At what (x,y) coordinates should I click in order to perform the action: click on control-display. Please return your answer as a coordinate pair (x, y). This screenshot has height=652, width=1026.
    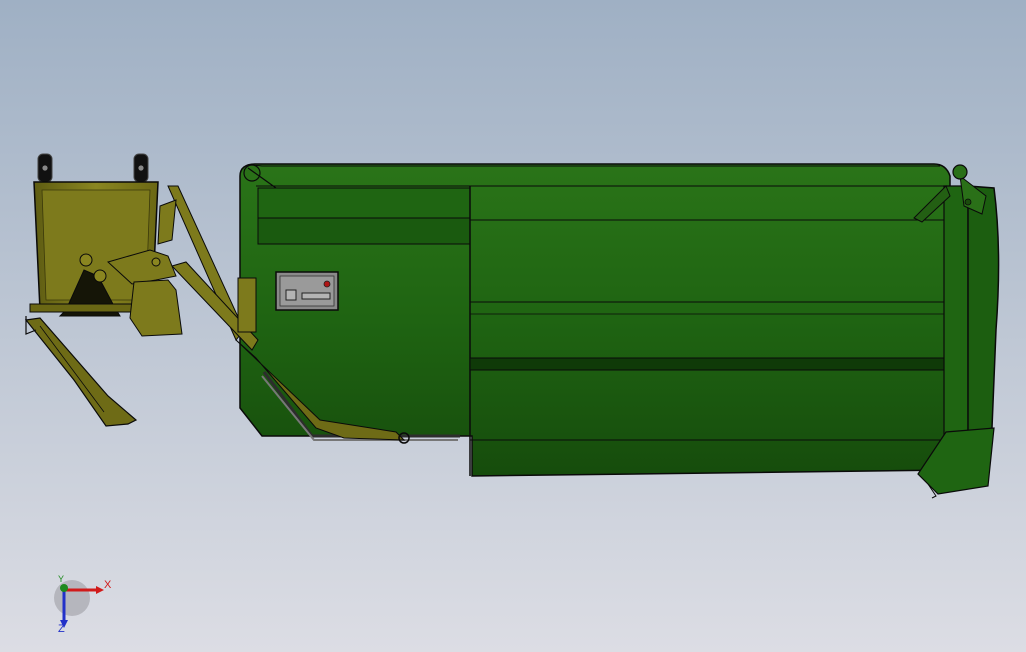
    Looking at the image, I should click on (316, 296).